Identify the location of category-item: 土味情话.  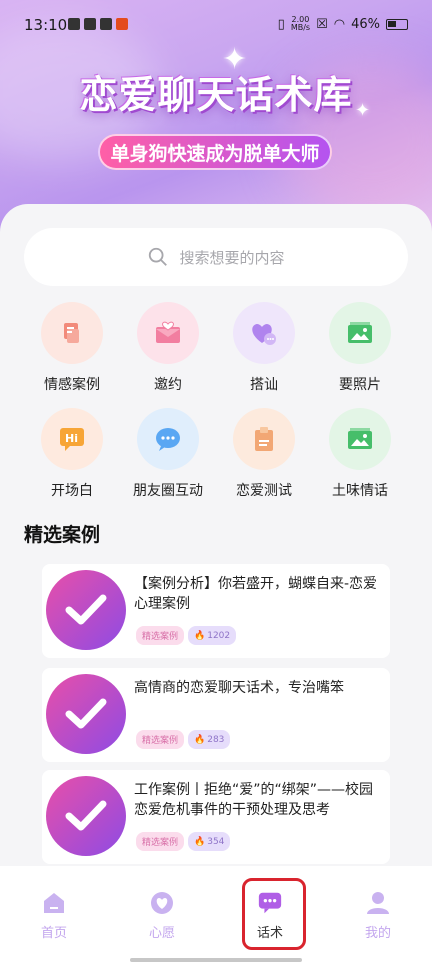
(360, 454).